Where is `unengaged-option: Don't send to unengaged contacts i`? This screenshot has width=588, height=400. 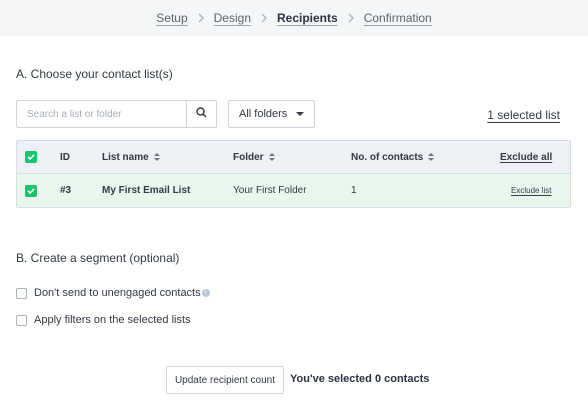 unengaged-option: Don't send to unengaged contacts i is located at coordinates (113, 293).